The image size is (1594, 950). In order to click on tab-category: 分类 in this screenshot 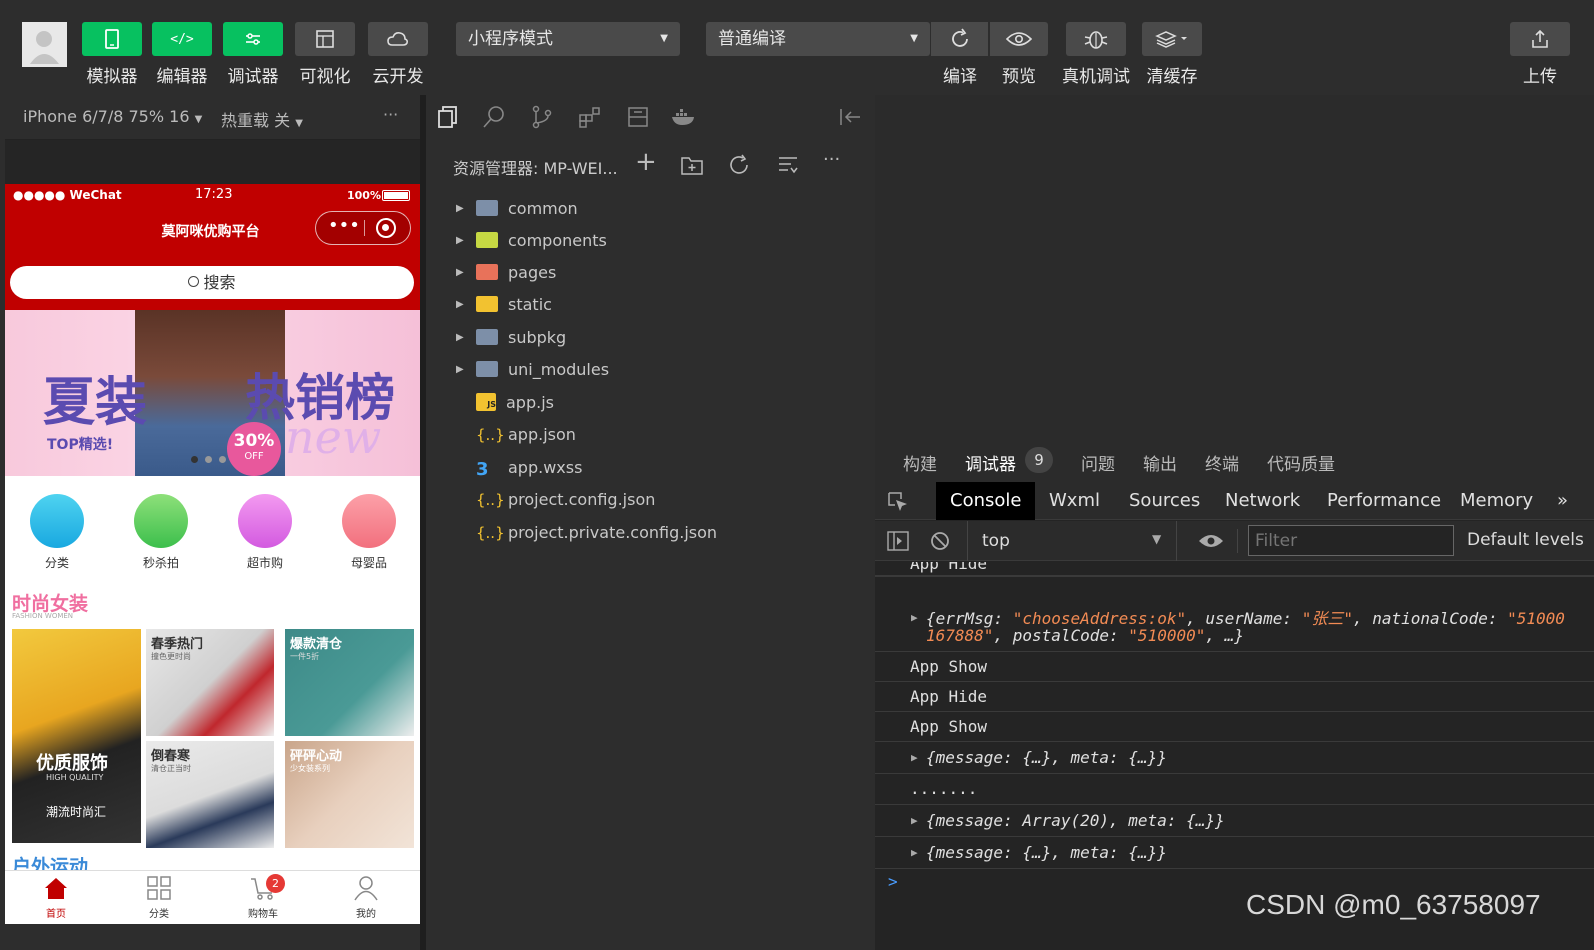, I will do `click(159, 897)`.